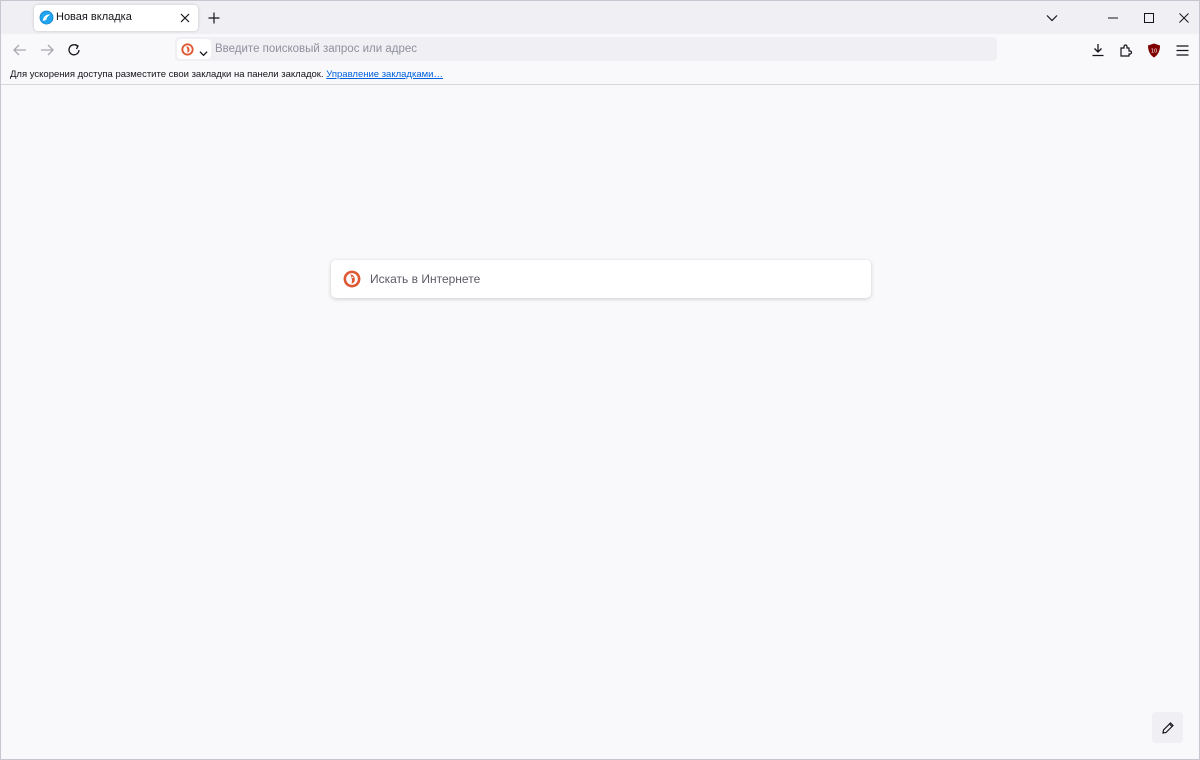 This screenshot has width=1200, height=760. What do you see at coordinates (214, 18) in the screenshot?
I see `new-tab-plus-icon` at bounding box center [214, 18].